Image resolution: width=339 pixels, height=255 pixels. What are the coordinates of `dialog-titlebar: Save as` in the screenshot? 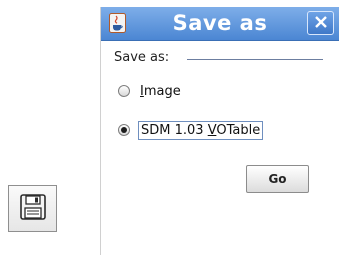 It's located at (220, 24).